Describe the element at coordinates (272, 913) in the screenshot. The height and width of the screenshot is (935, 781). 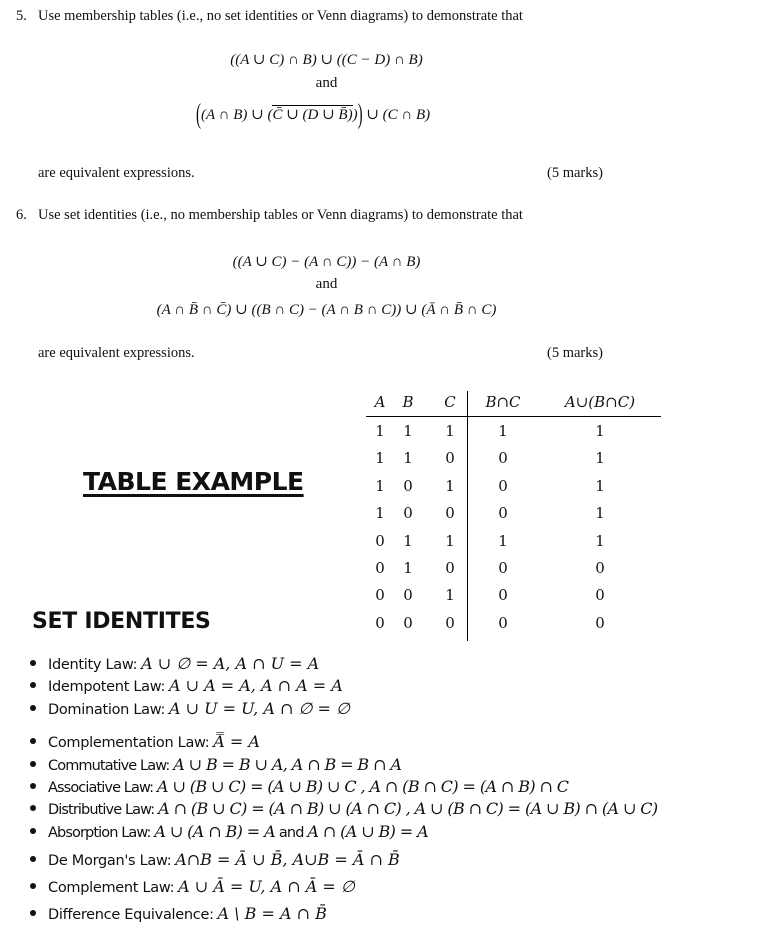
I see `law-formula: A \ B = A ∩ B̄` at that location.